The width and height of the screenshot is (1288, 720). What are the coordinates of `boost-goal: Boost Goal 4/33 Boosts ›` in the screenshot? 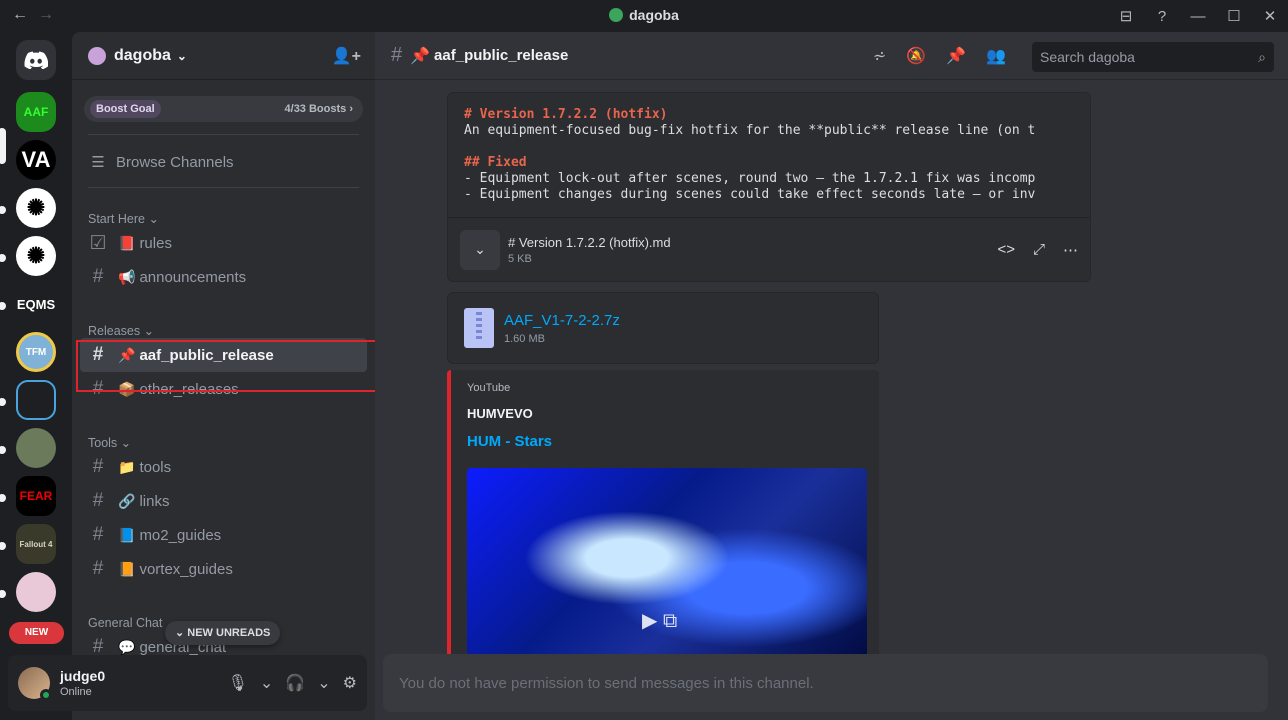 It's located at (223, 109).